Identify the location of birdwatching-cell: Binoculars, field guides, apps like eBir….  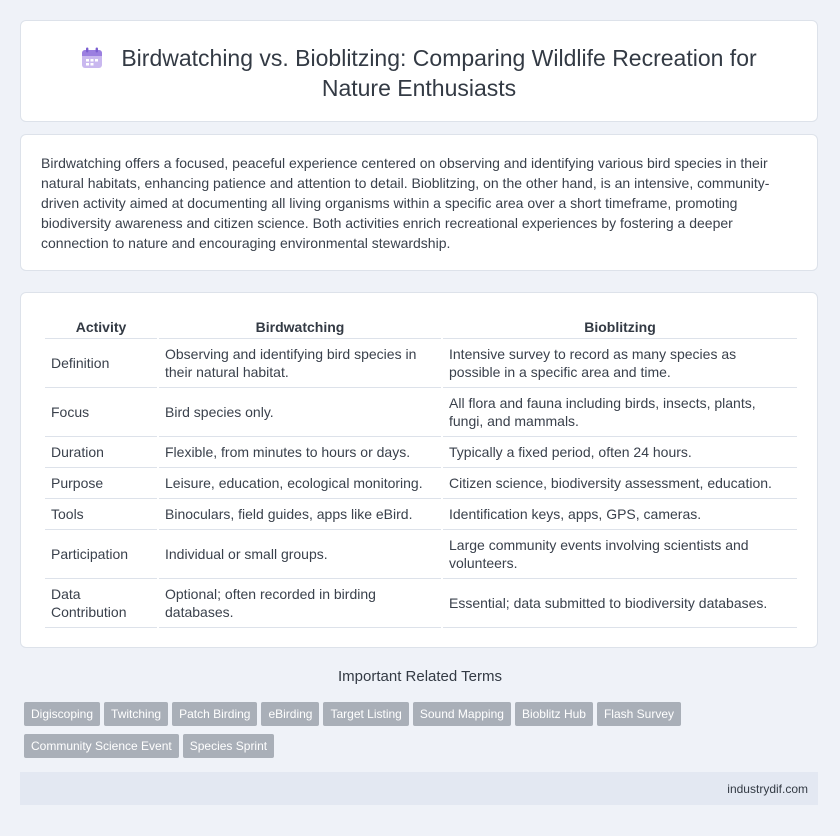
(300, 514).